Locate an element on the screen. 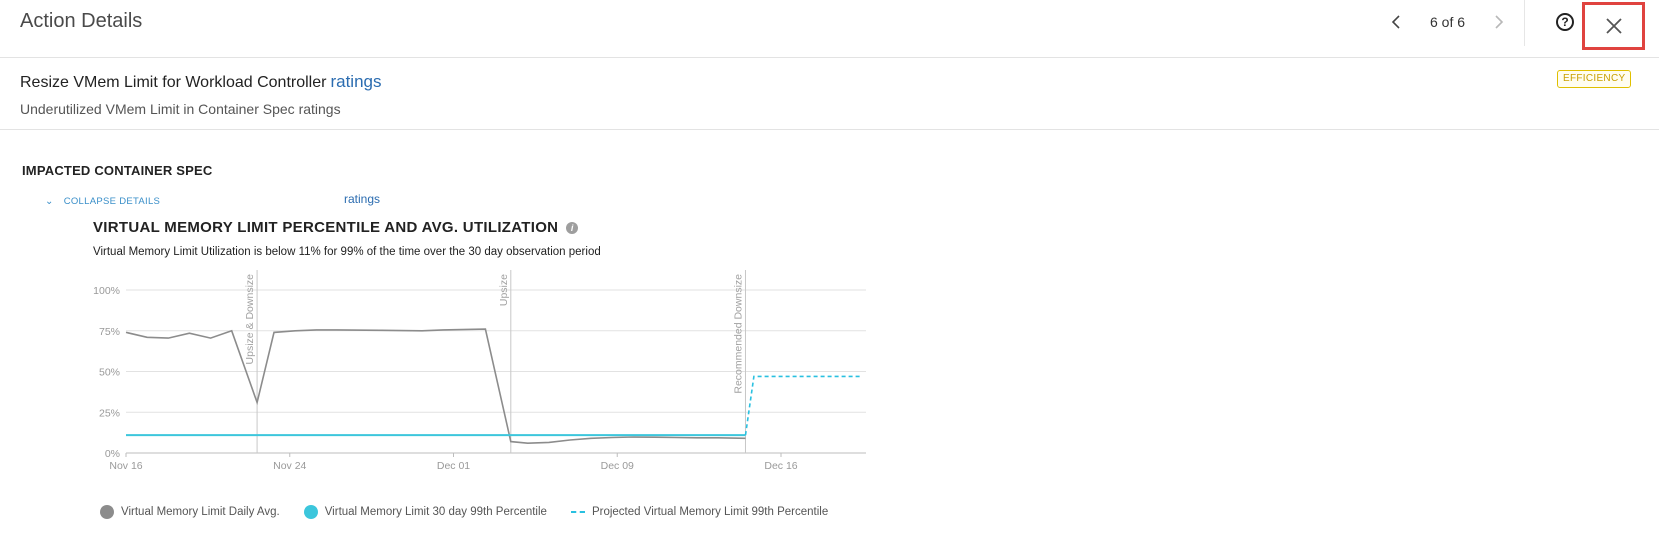 This screenshot has height=536, width=1659. legend-swatch-daily-avg is located at coordinates (107, 512).